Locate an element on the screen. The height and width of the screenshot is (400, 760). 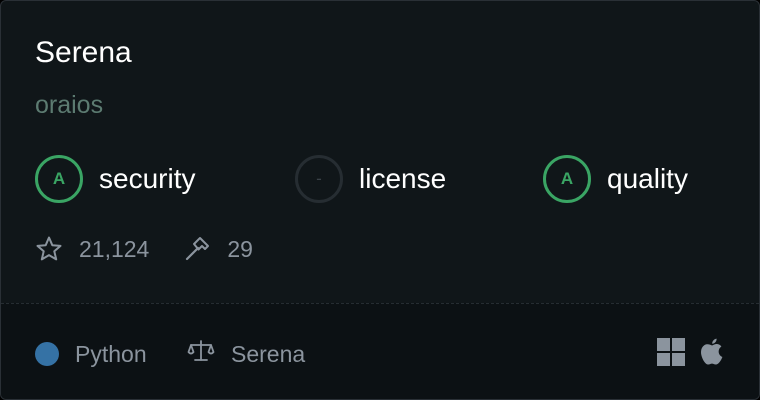
stars-count: 21,124 is located at coordinates (114, 248).